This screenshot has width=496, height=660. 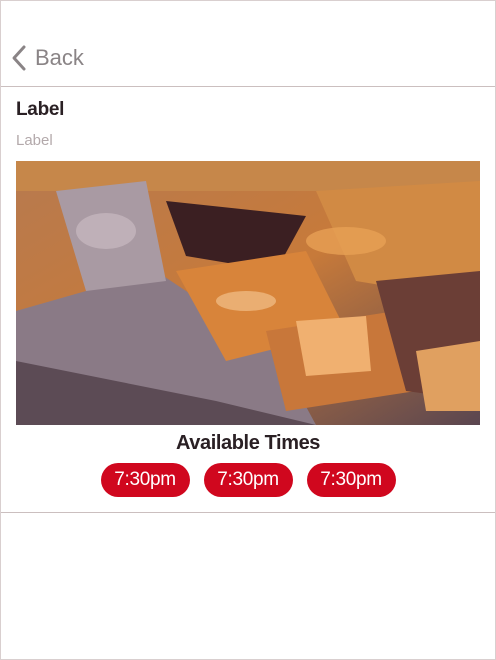 I want to click on card-title: Label, so click(x=40, y=109).